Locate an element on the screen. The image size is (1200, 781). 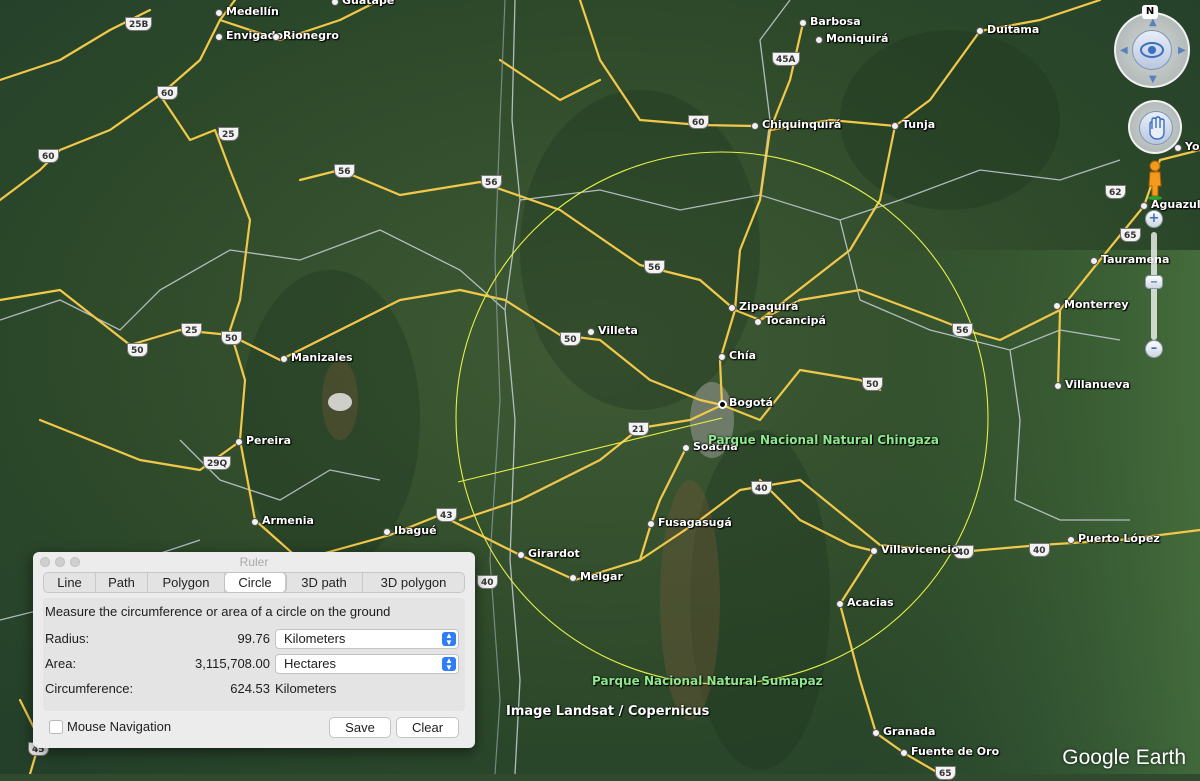
imagery-attribution: Image Landsat / Copernicus is located at coordinates (608, 711).